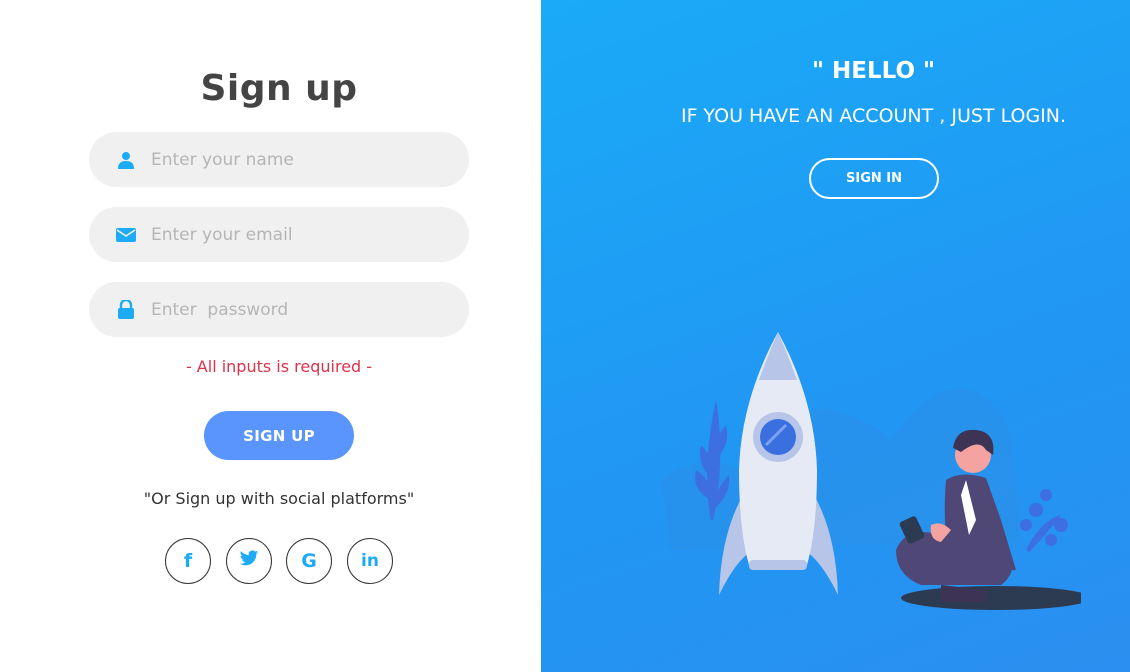 The image size is (1130, 672). I want to click on sign-up-button: SIGN UP, so click(279, 435).